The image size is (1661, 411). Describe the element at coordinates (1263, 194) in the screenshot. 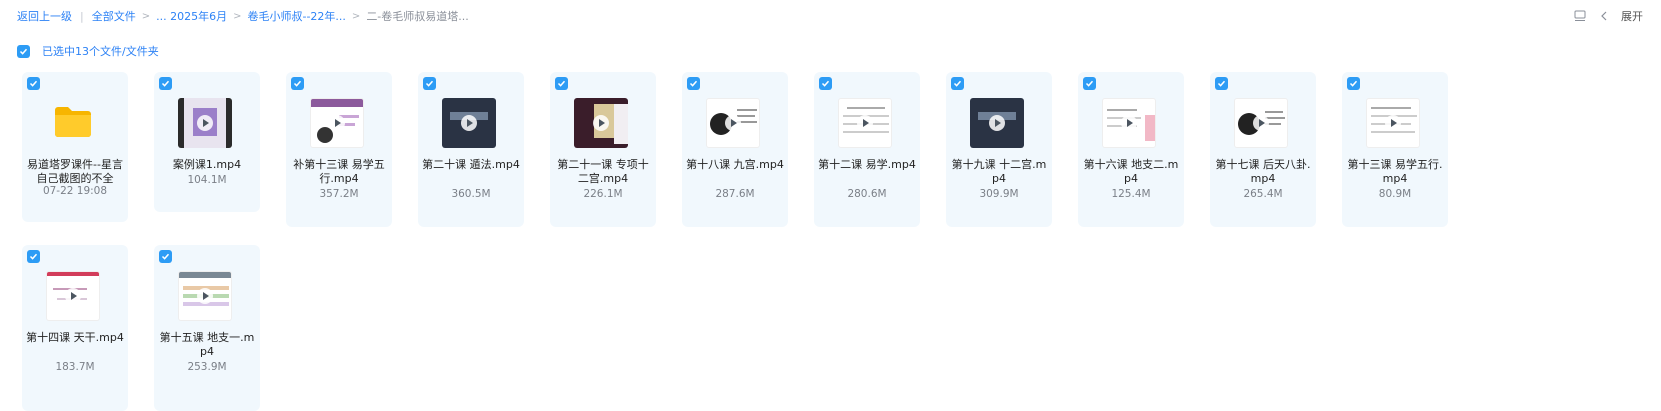

I see `file-size: 265.4M` at that location.